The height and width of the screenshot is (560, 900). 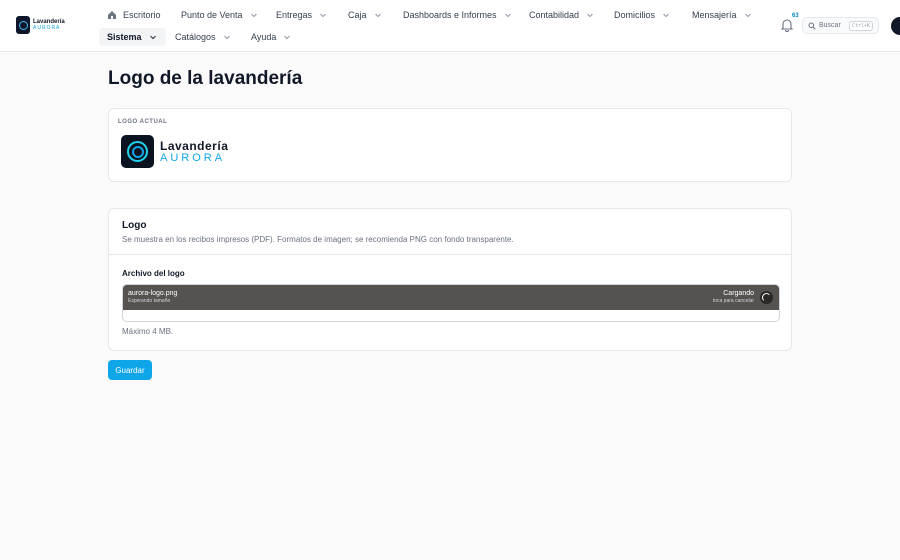 I want to click on search-label: Buscar, so click(x=830, y=25).